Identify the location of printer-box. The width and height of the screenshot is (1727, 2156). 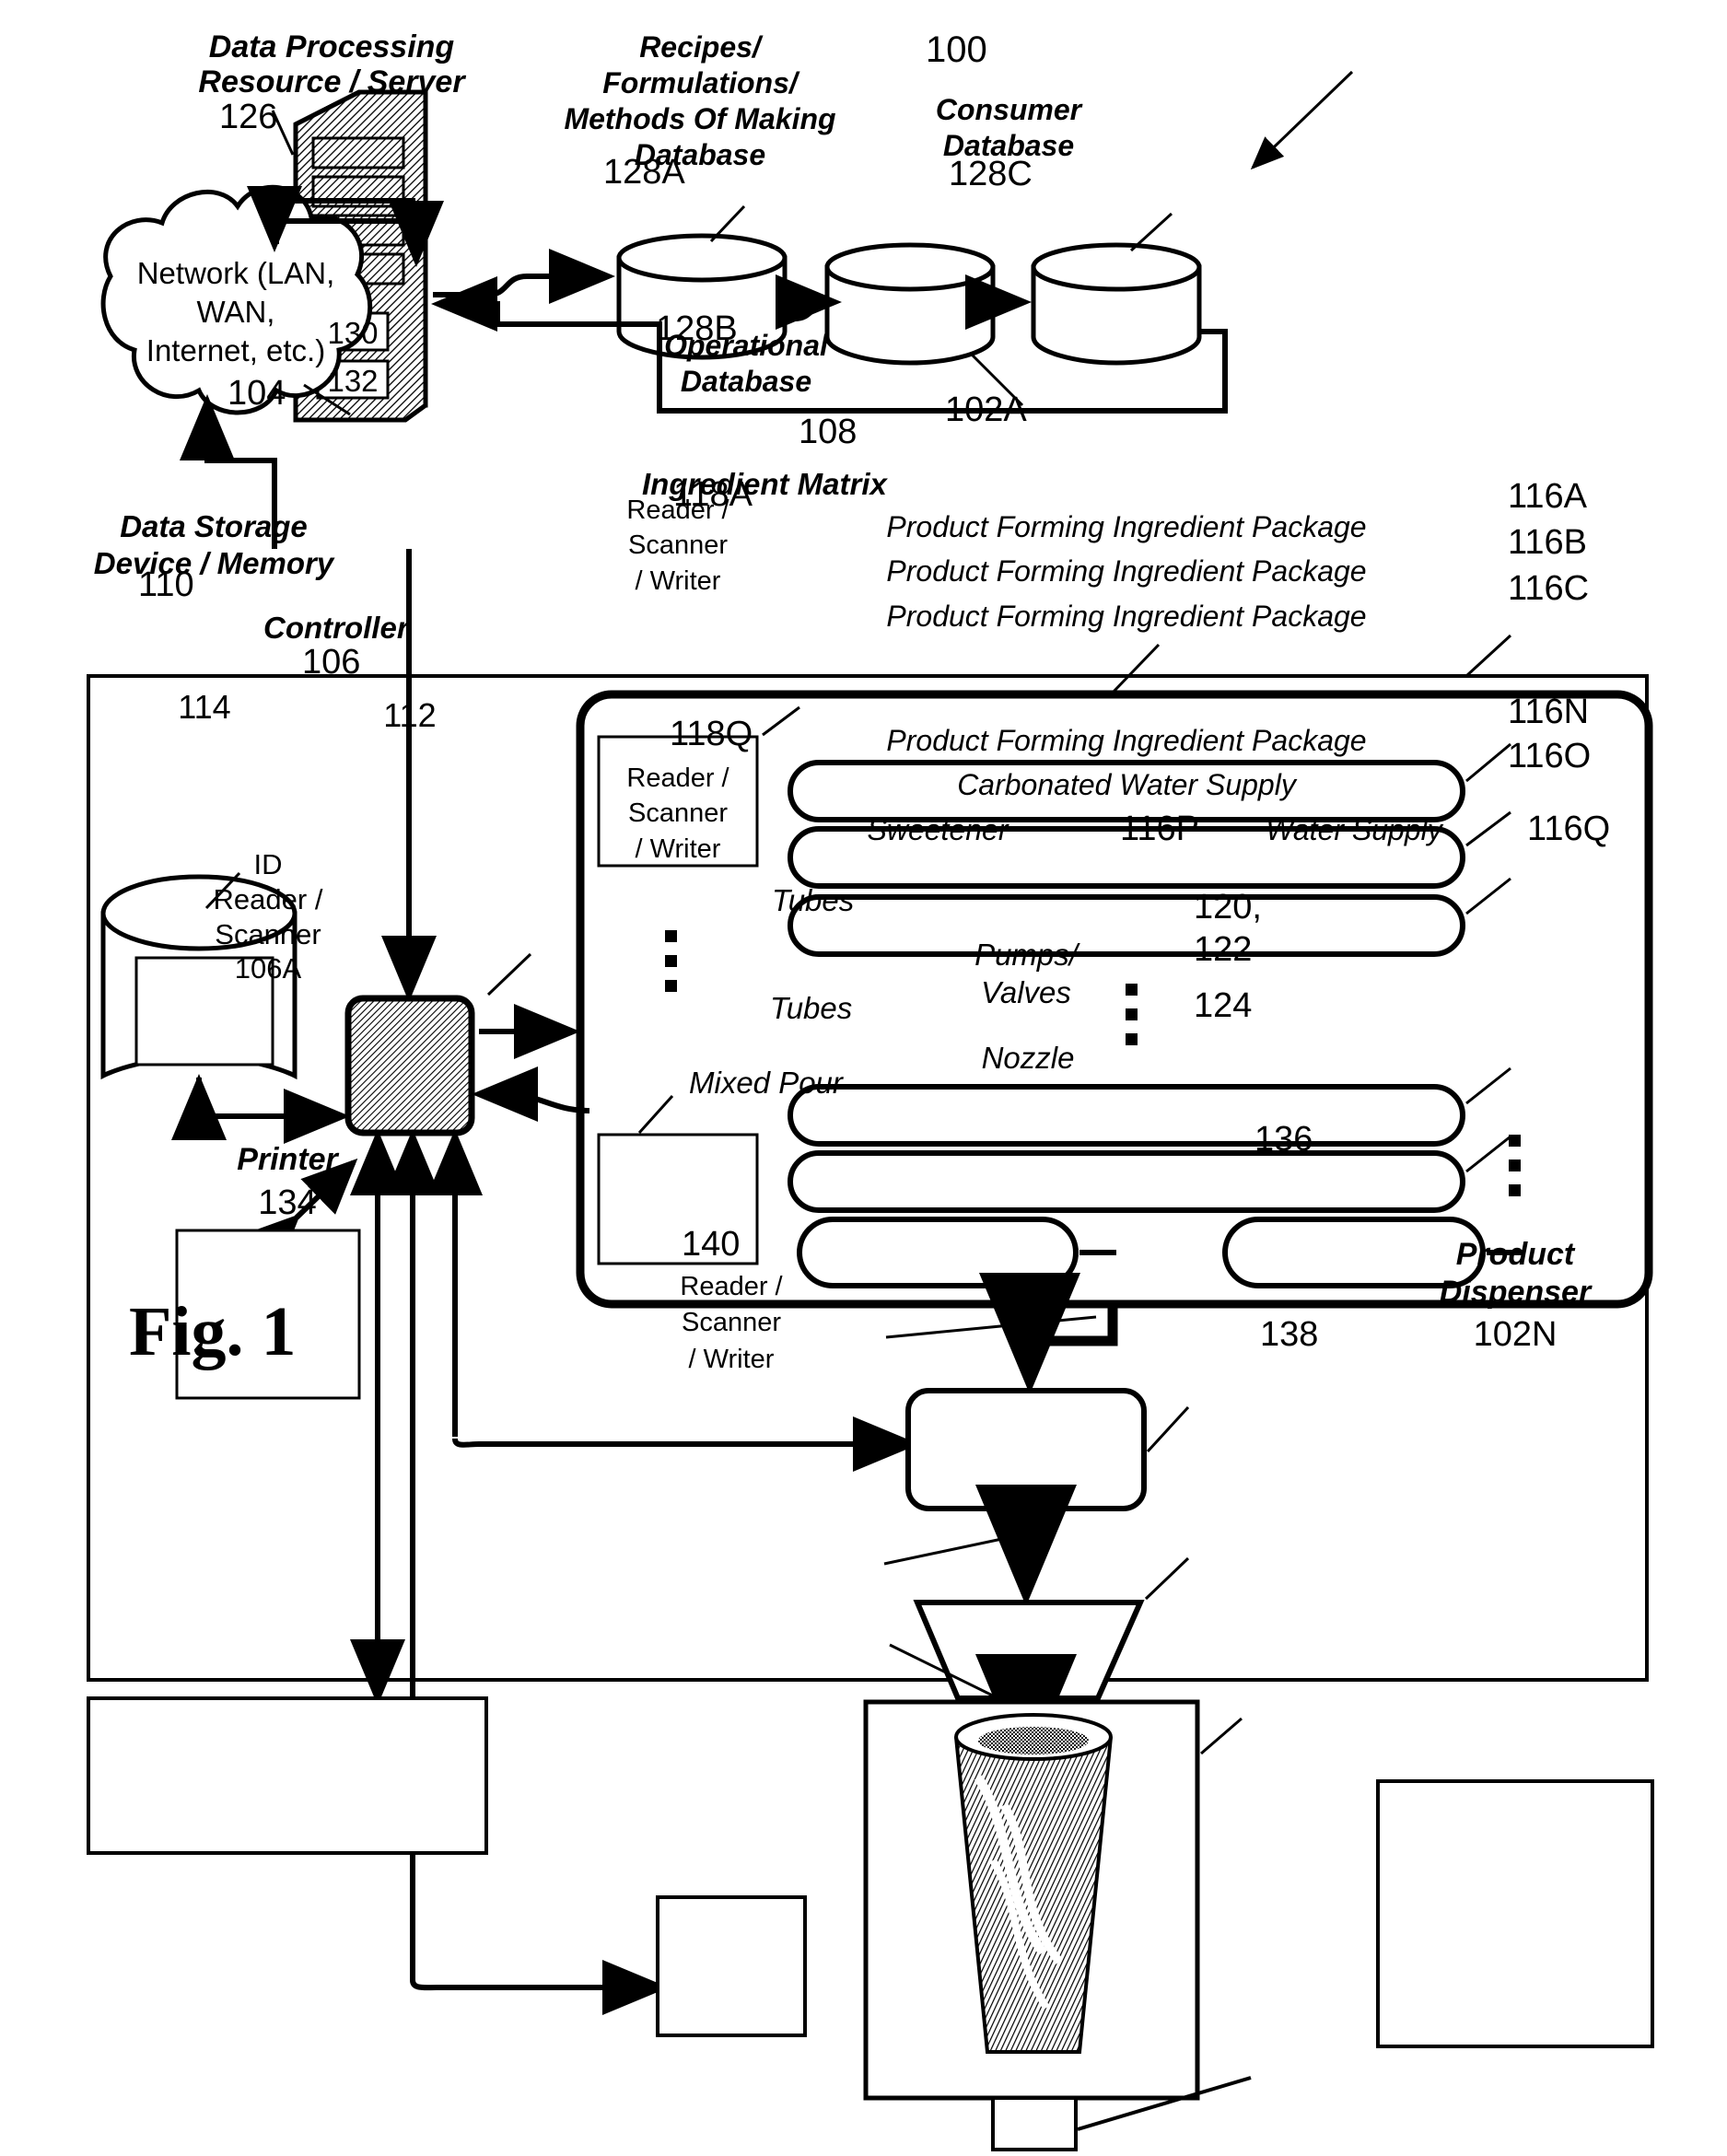
(288, 1775).